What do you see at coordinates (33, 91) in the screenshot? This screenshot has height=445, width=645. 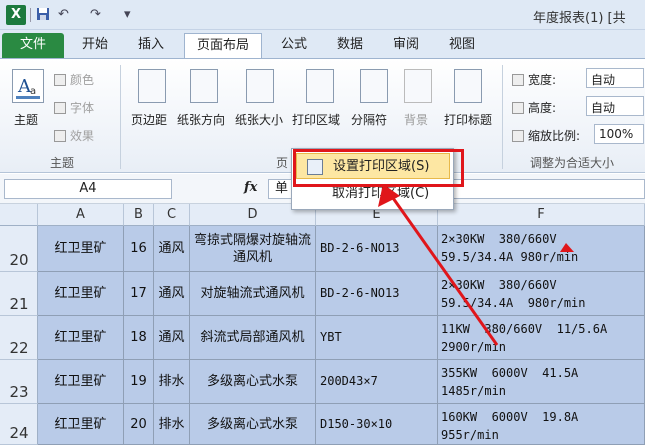 I see `svg-text: a` at bounding box center [33, 91].